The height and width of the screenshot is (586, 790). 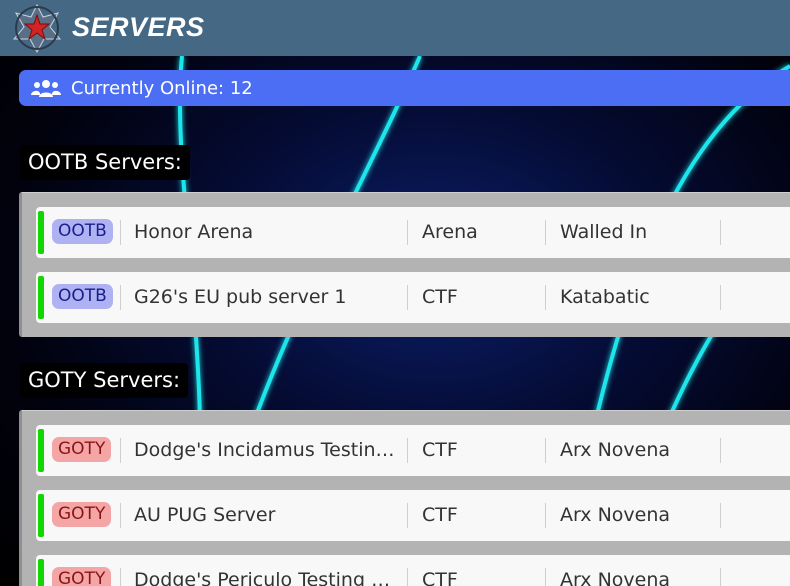 What do you see at coordinates (413, 297) in the screenshot?
I see `server-row: OOTB G26's EU pub server 1 CTF Katabatic` at bounding box center [413, 297].